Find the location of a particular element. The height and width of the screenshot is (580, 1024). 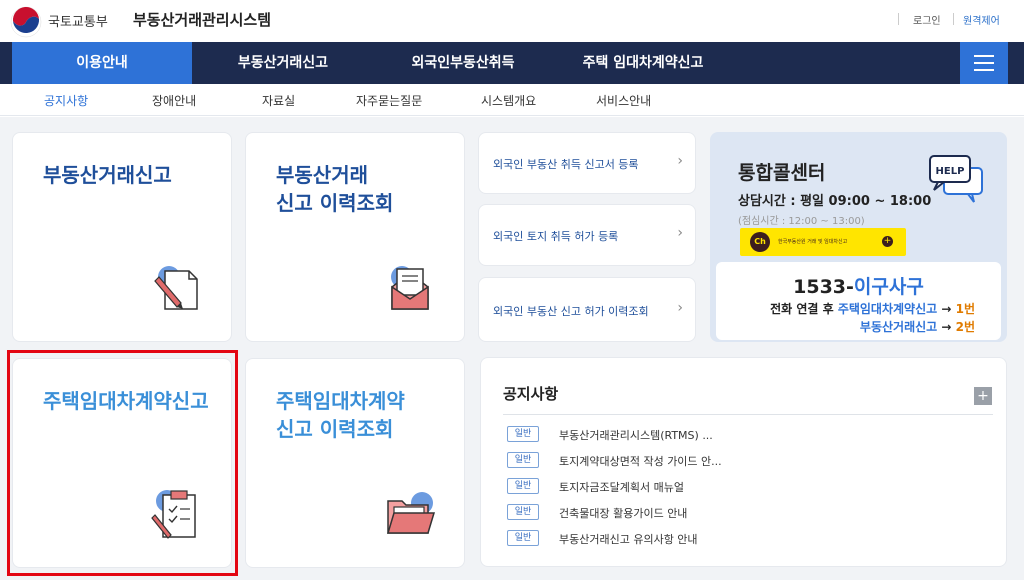

line-service: 주택임대차계약신고 is located at coordinates (887, 309).